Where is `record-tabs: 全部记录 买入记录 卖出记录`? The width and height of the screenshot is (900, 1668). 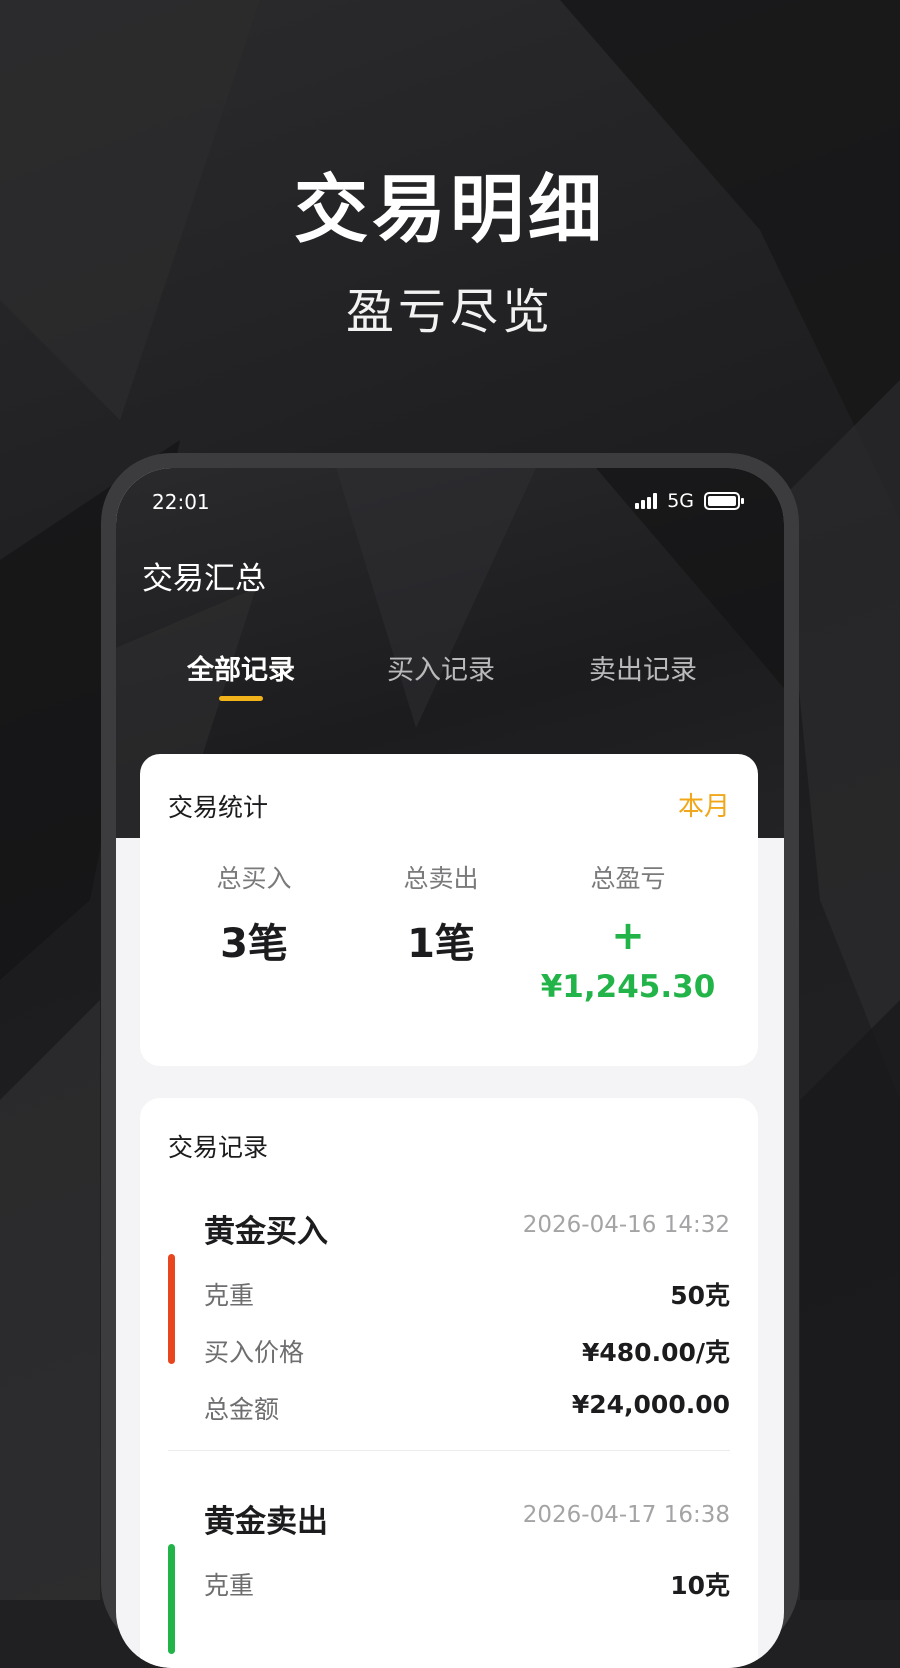 record-tabs: 全部记录 买入记录 卖出记录 is located at coordinates (450, 678).